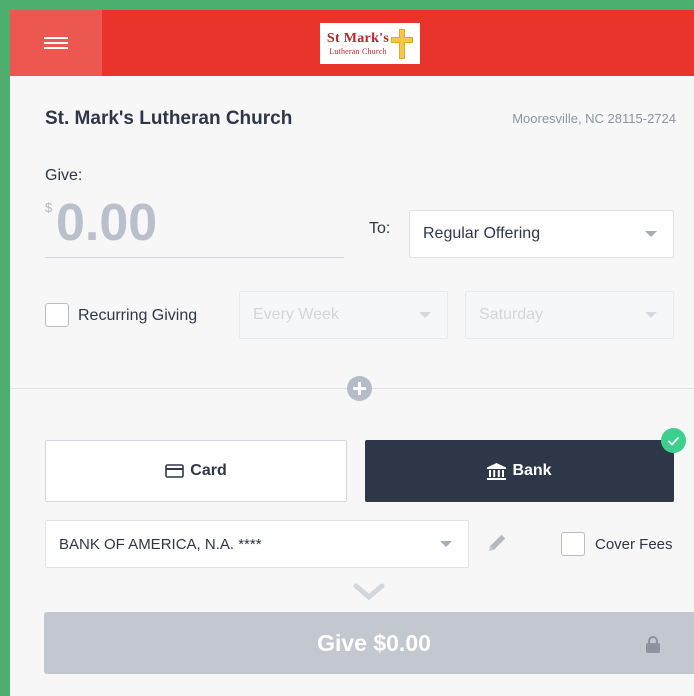  Describe the element at coordinates (497, 545) in the screenshot. I see `edit-account-icon` at that location.